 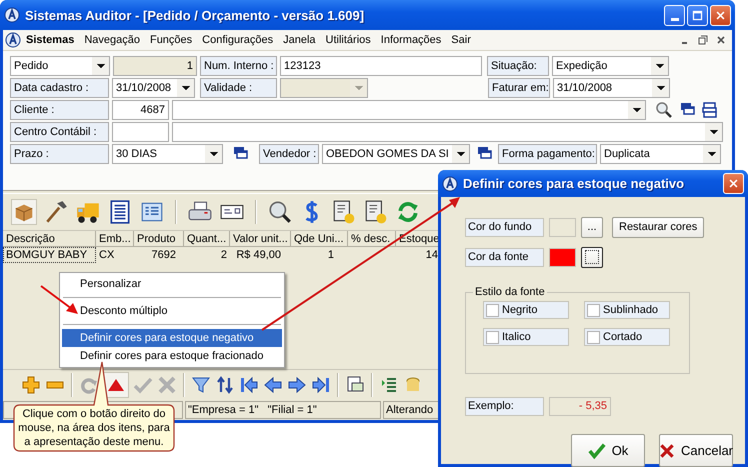 What do you see at coordinates (237, 40) in the screenshot?
I see `menu-item: Configurações` at bounding box center [237, 40].